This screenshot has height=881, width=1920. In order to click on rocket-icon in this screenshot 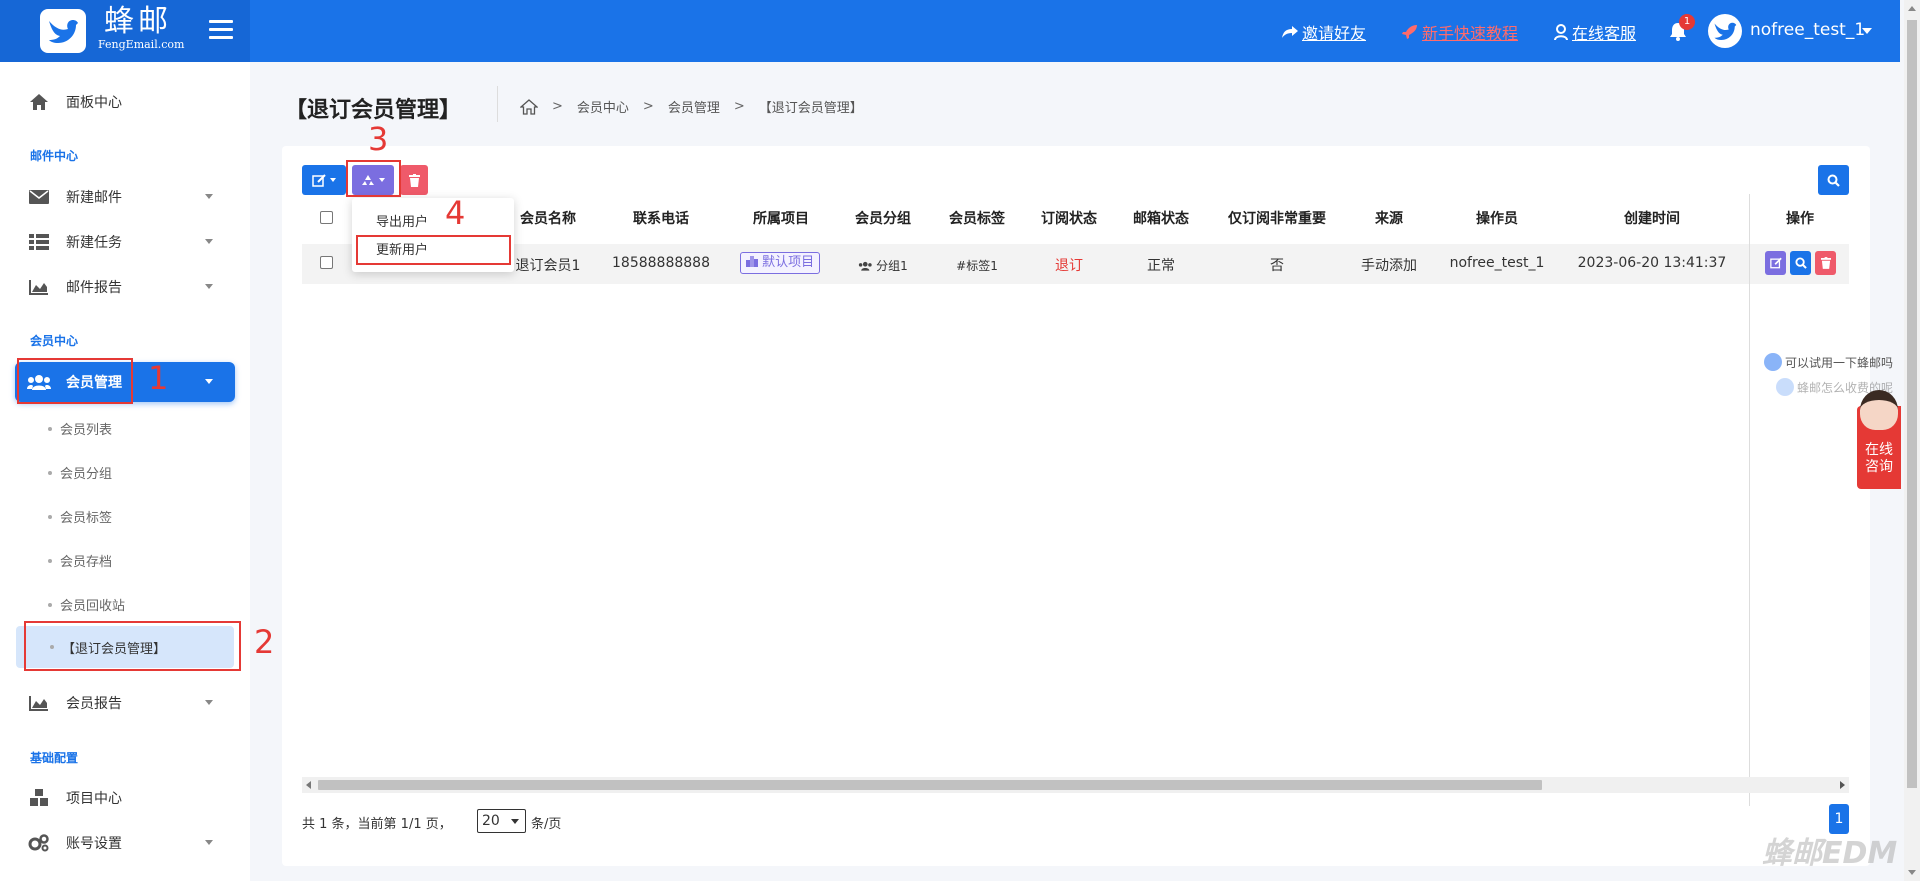, I will do `click(1409, 32)`.